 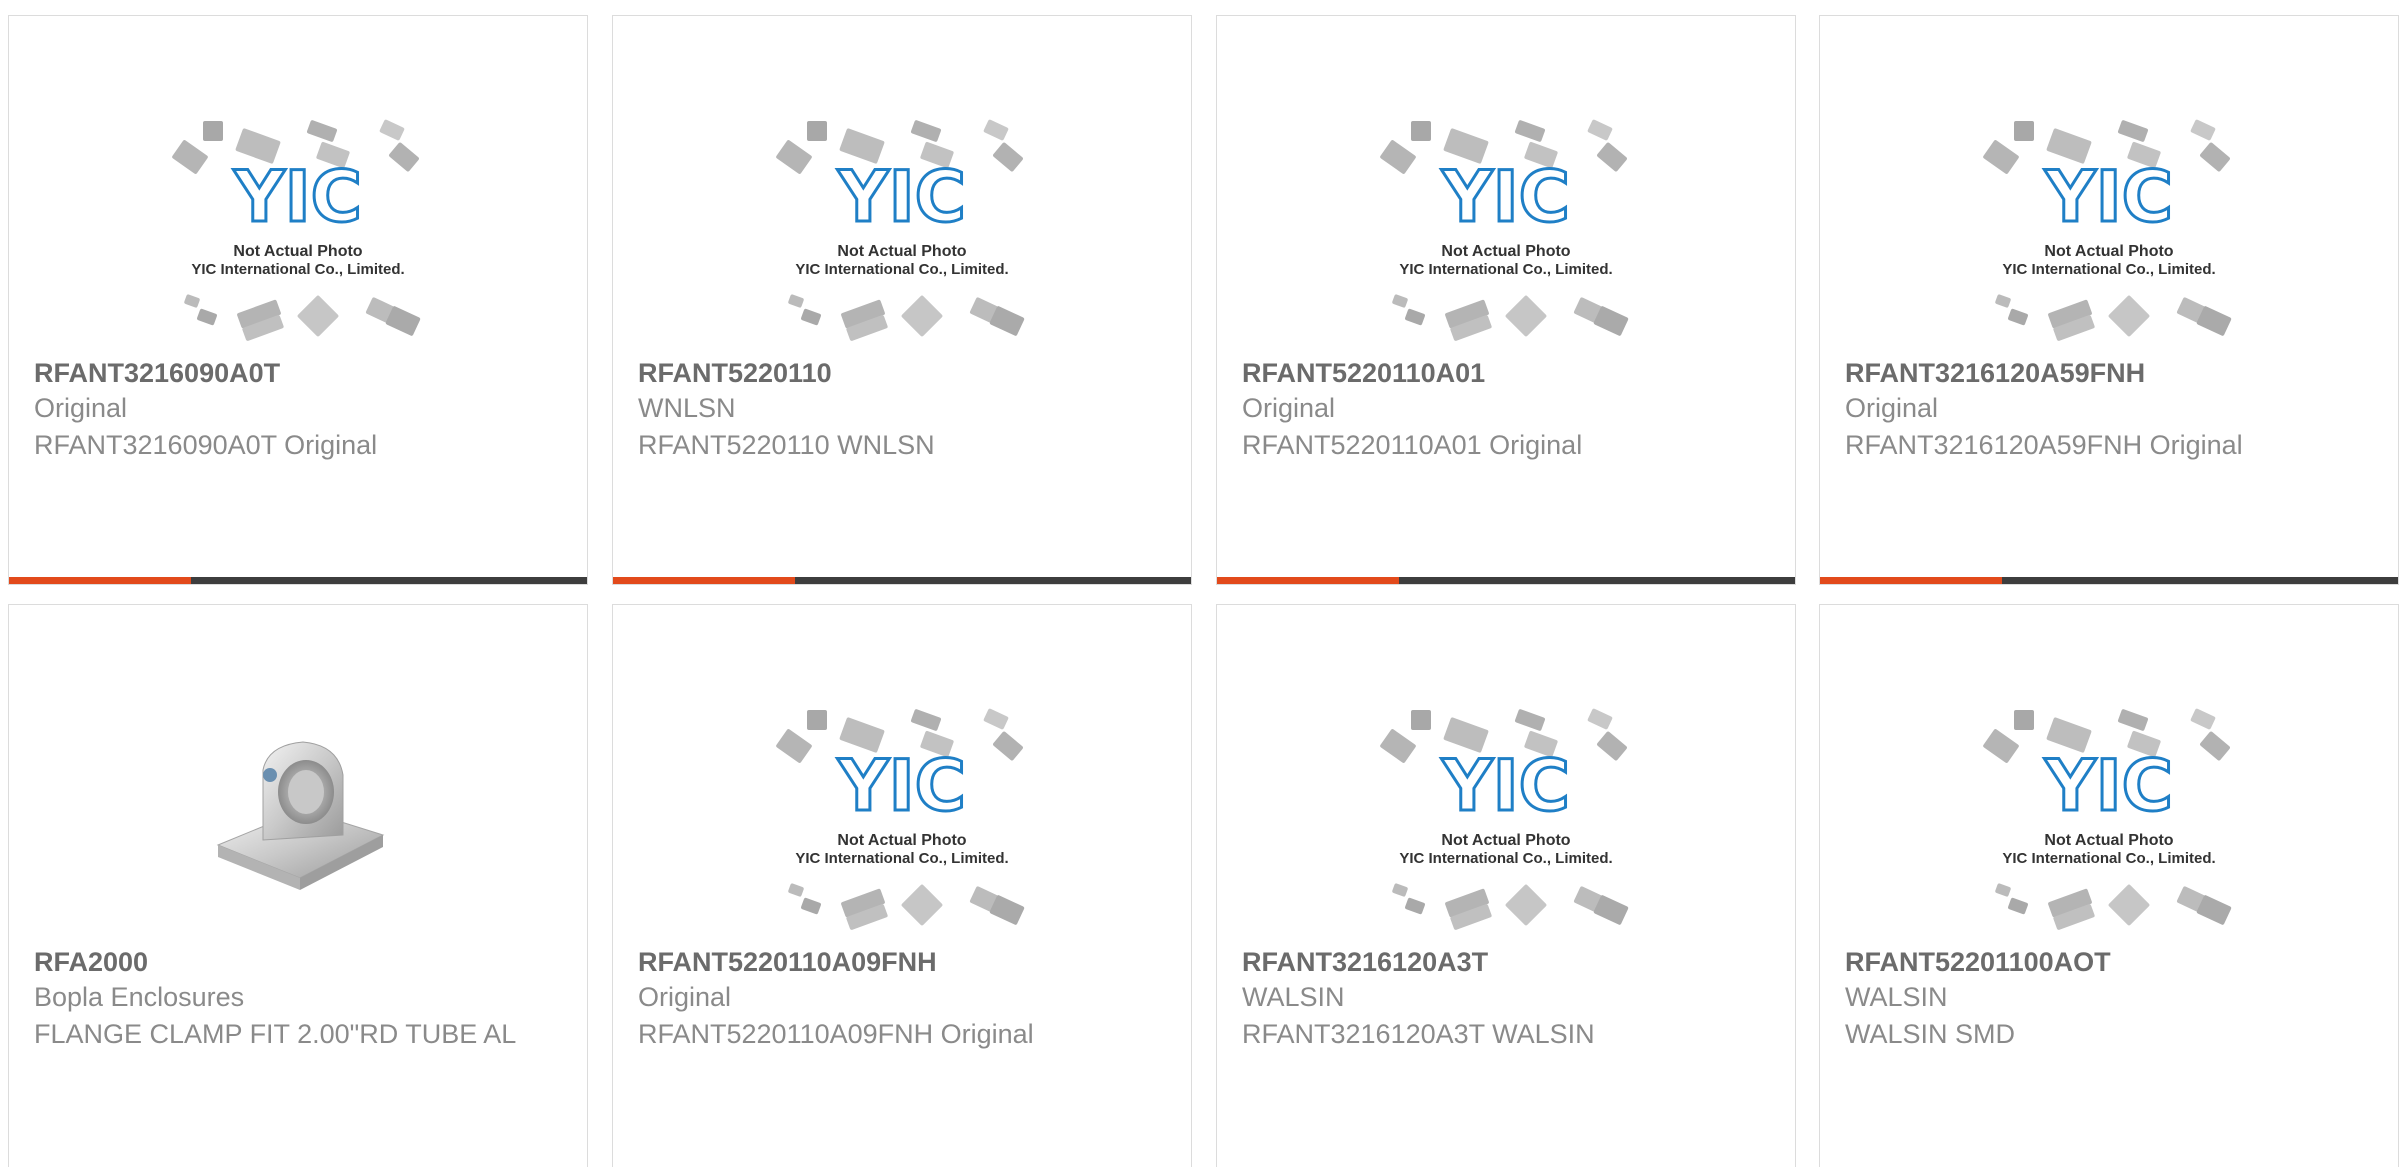 I want to click on description: RFANT5220110A09FNH Original, so click(x=836, y=1034).